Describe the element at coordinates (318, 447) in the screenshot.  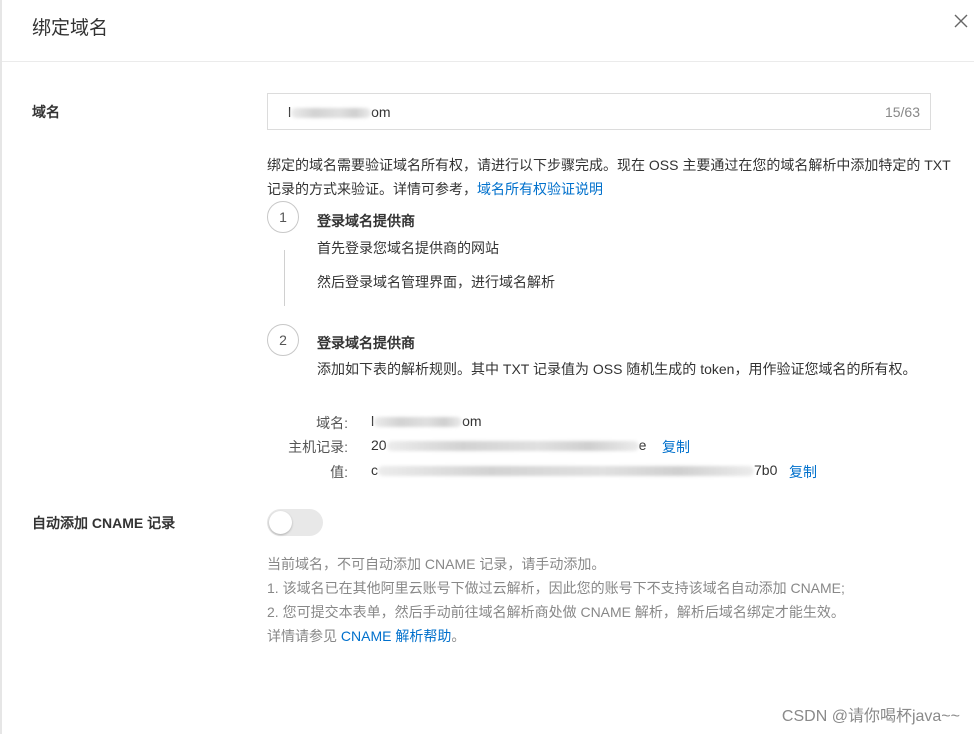
I see `record-host-label: 主机记录:` at that location.